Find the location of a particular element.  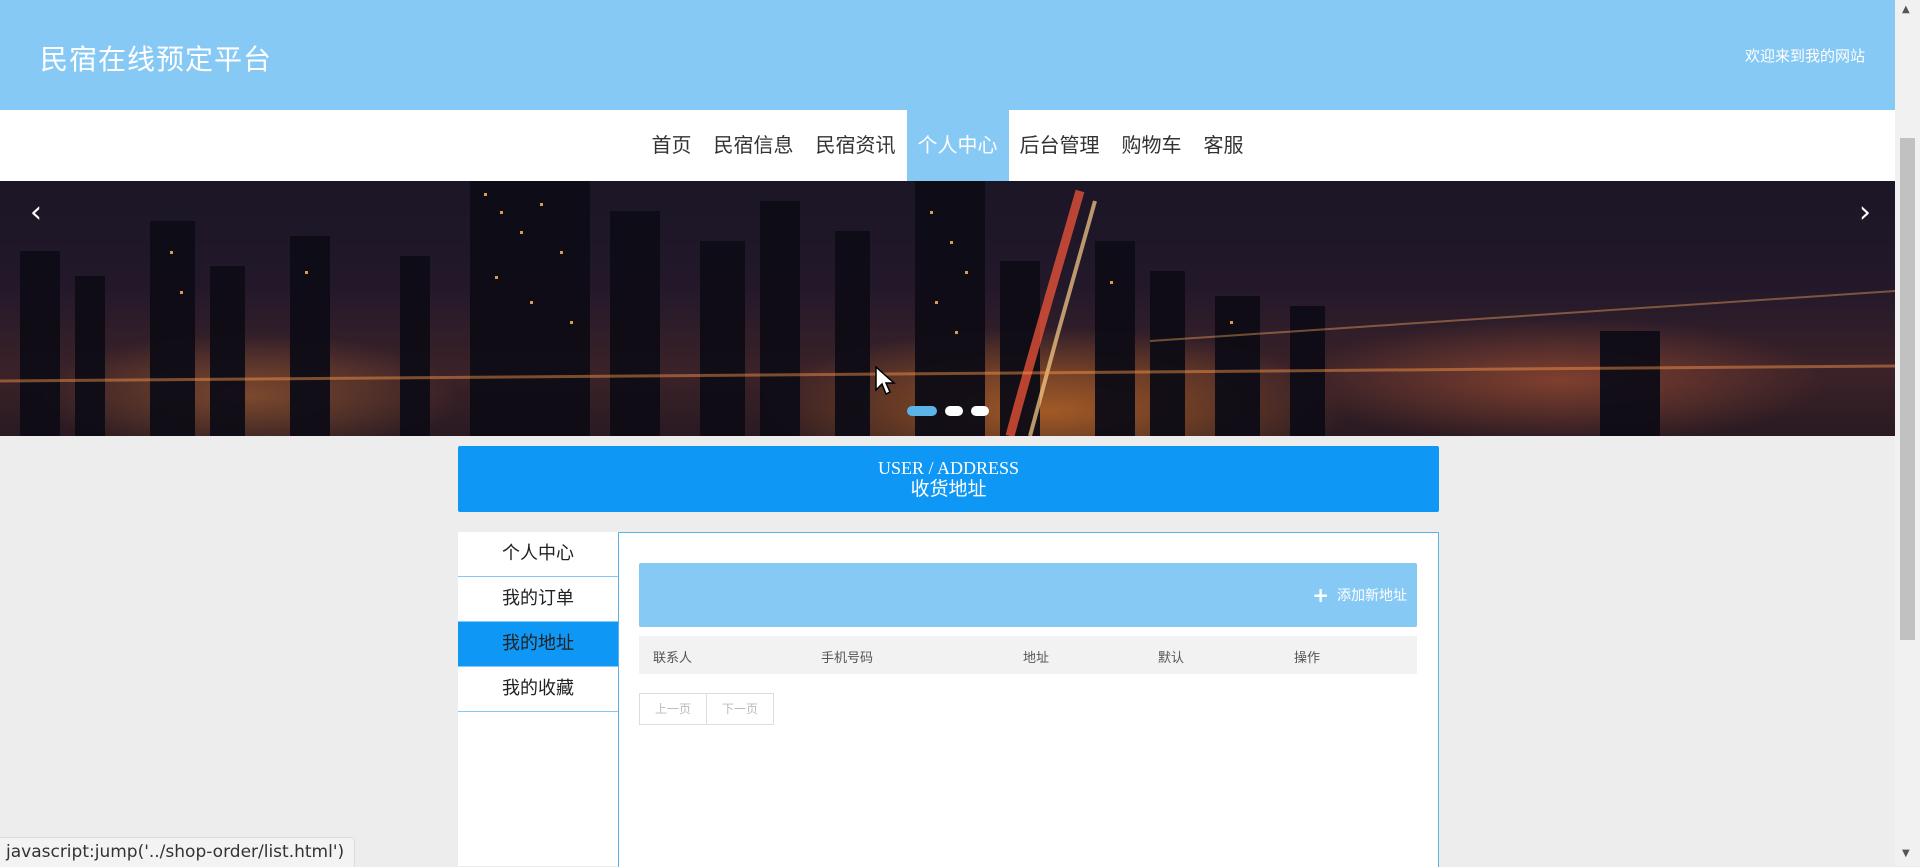

section-title-cn: 收货地址 is located at coordinates (948, 489).